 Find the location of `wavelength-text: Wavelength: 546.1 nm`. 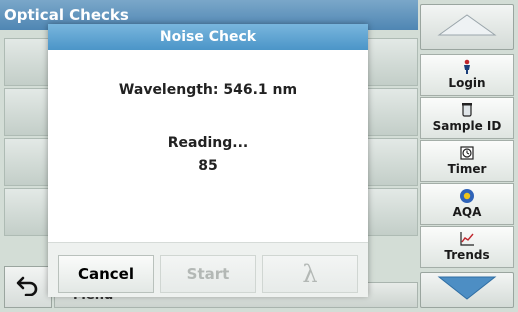

wavelength-text: Wavelength: 546.1 nm is located at coordinates (208, 90).